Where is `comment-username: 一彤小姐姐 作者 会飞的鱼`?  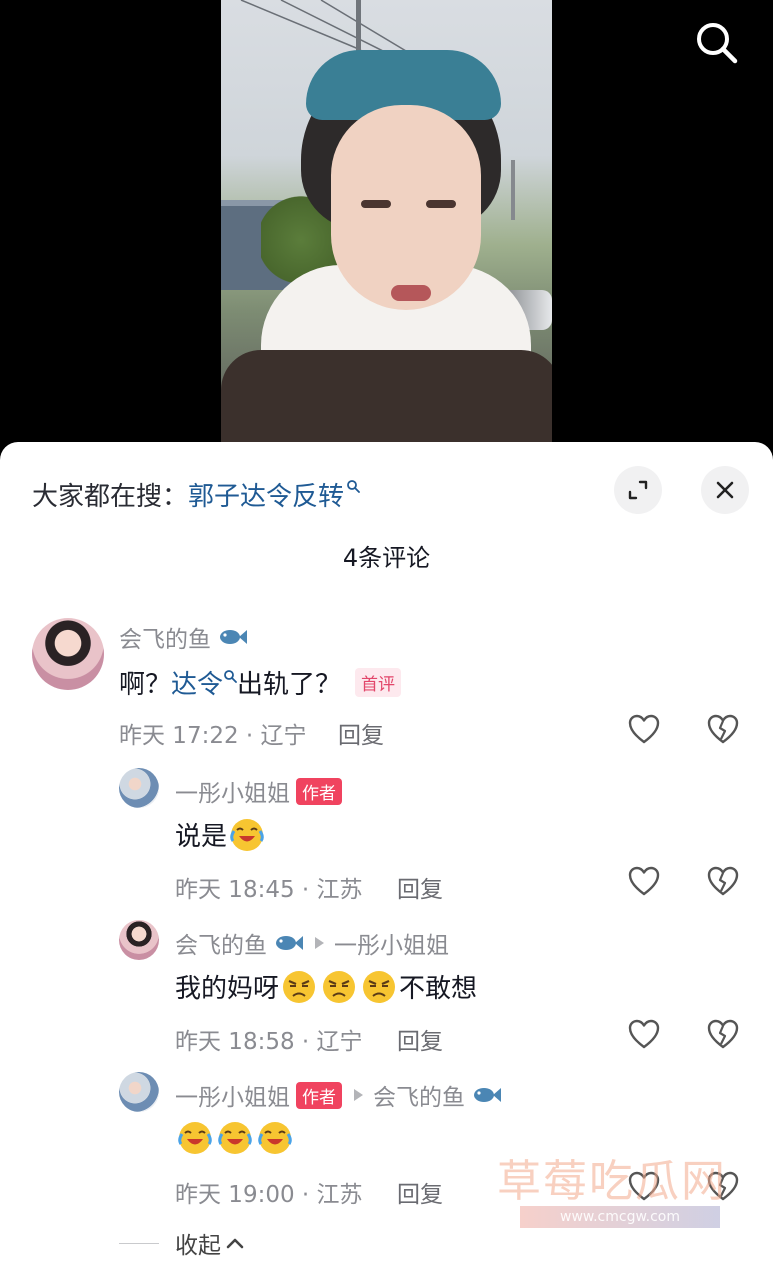
comment-username: 一彤小姐姐 作者 会飞的鱼 is located at coordinates (338, 1095).